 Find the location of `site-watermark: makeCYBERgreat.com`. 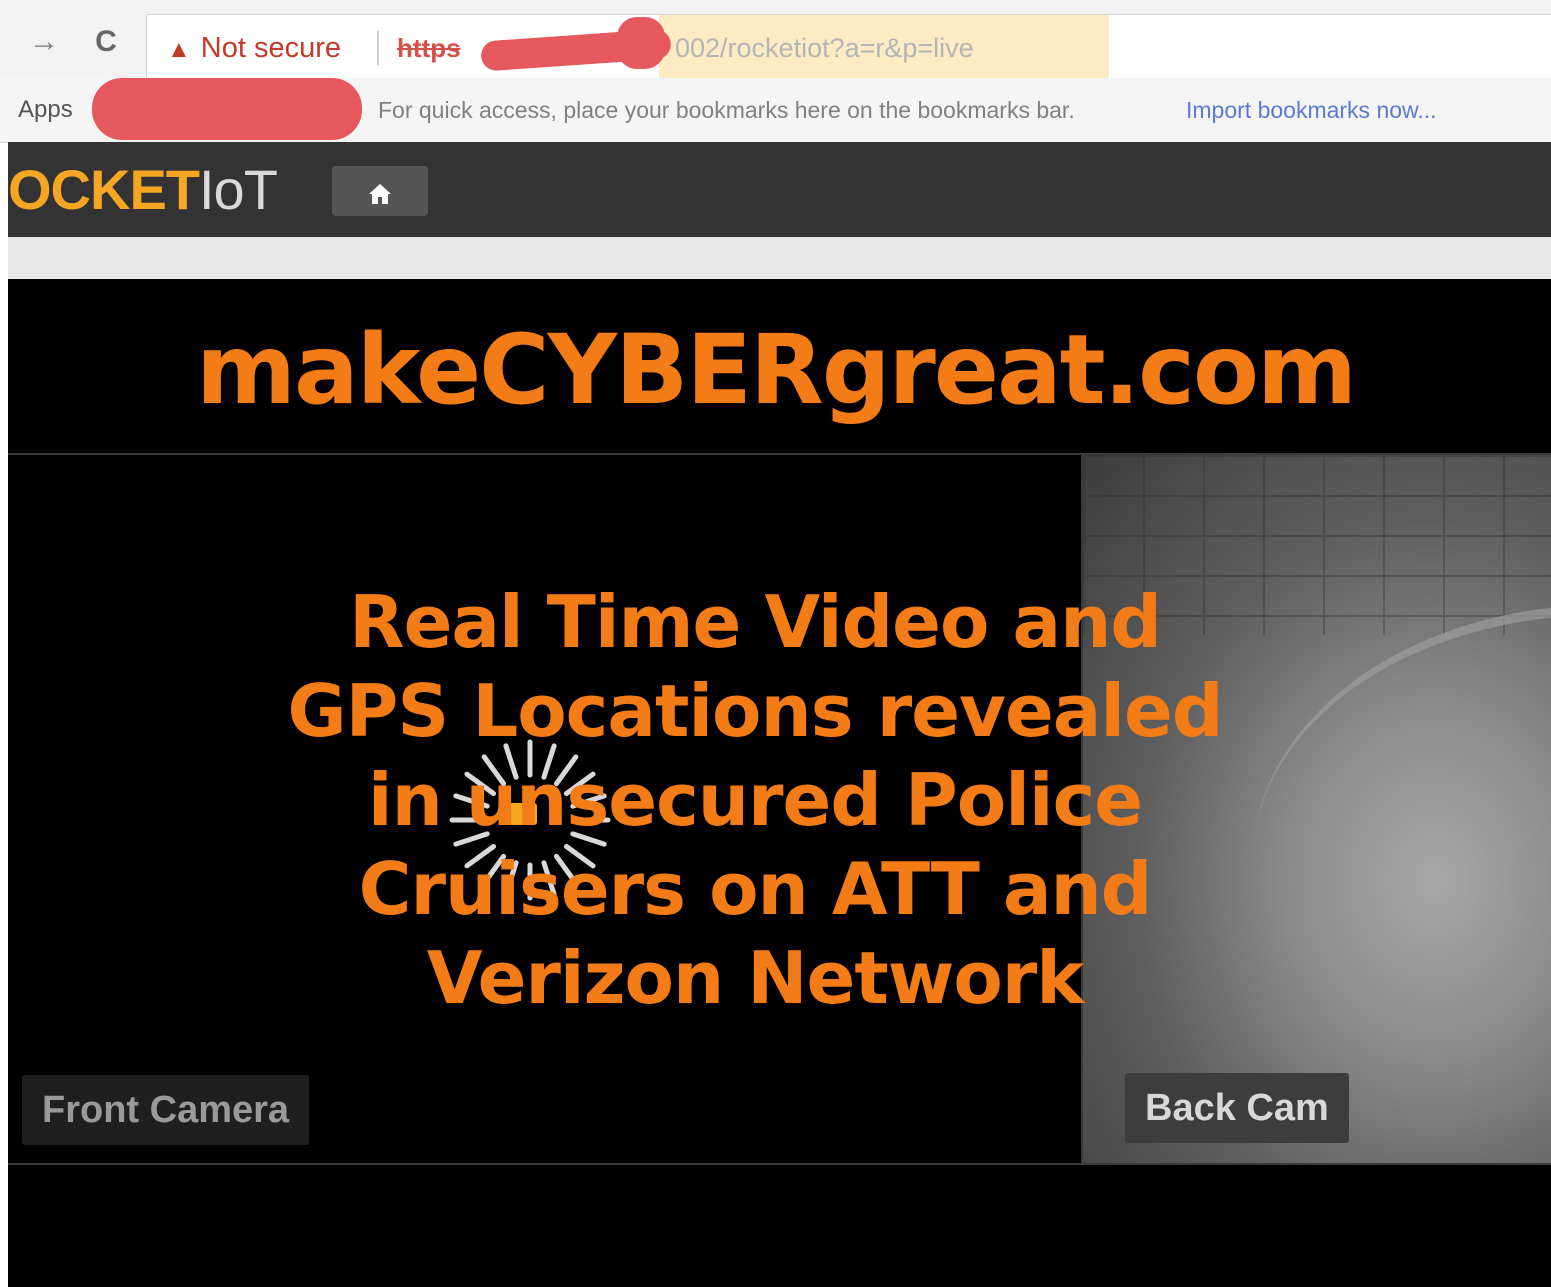

site-watermark: makeCYBERgreat.com is located at coordinates (776, 370).